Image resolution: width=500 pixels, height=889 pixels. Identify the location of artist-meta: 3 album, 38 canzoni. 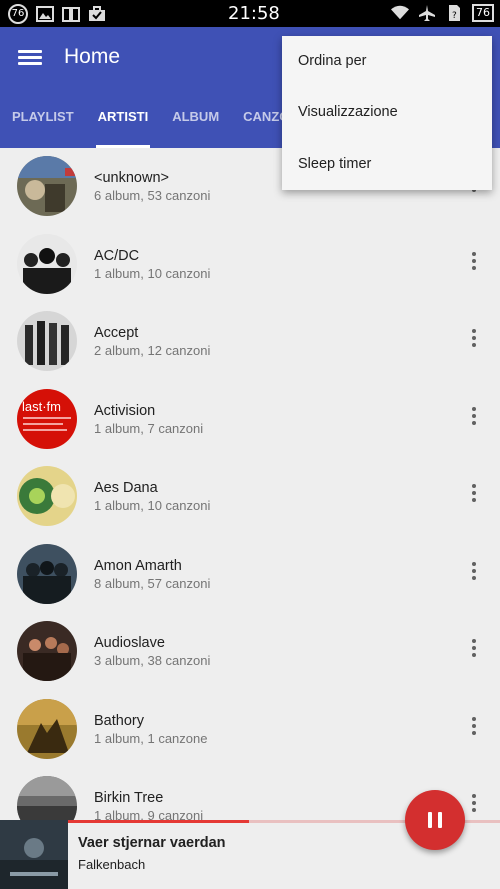
(152, 660).